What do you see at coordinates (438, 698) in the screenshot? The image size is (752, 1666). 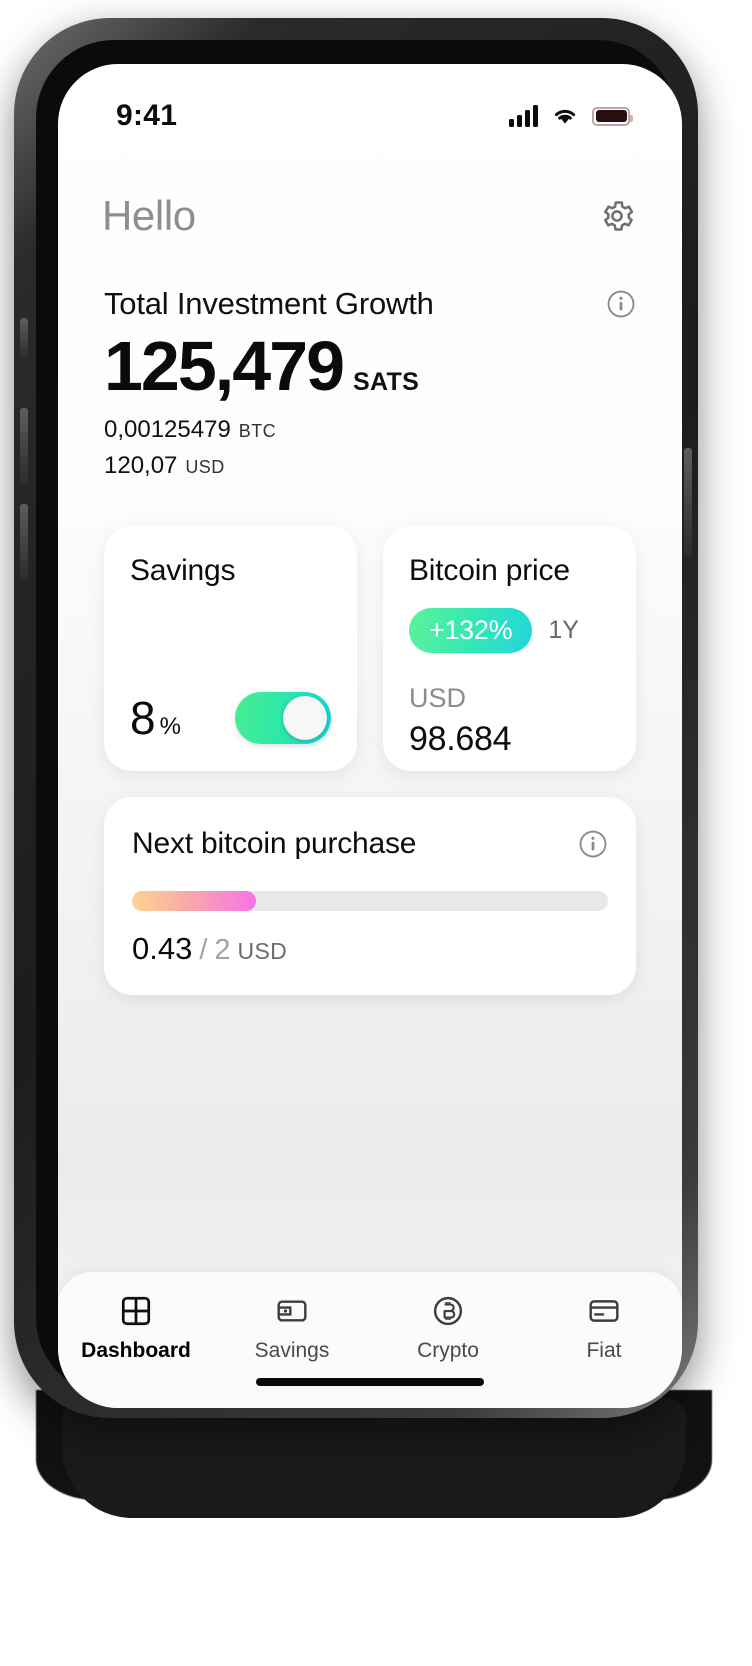 I see `bitcoin-currency-label: USD` at bounding box center [438, 698].